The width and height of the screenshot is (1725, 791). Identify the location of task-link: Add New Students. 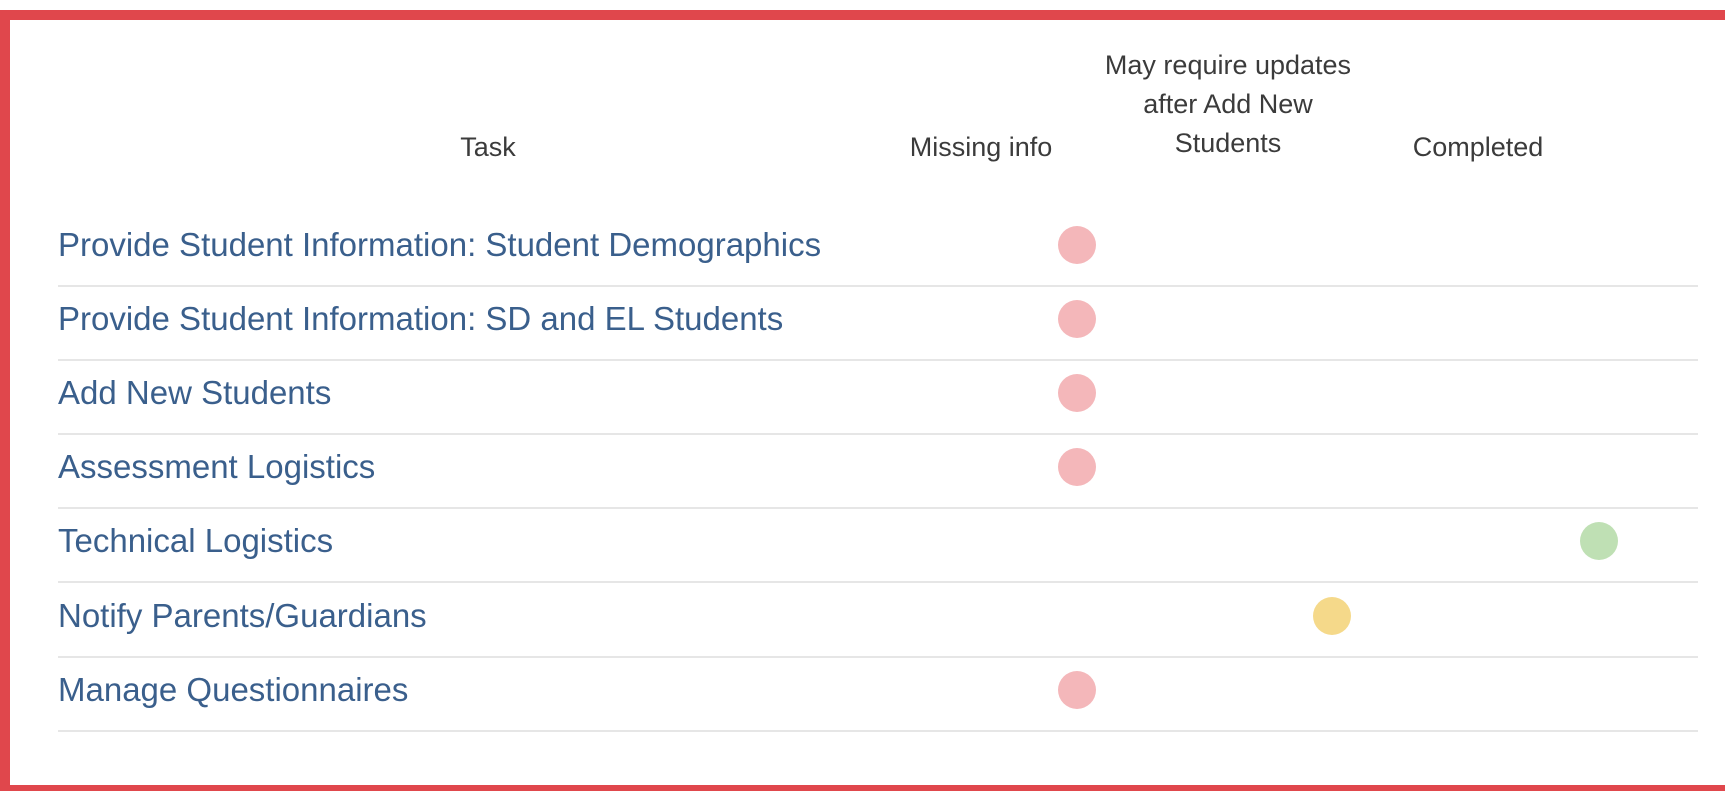
(194, 393).